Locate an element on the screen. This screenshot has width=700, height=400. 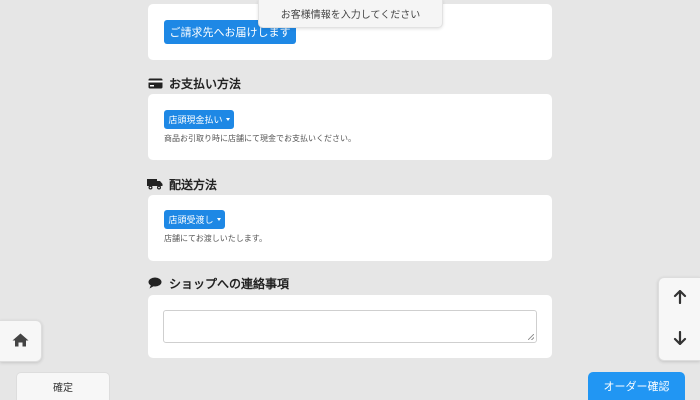
delivery-section-title: 配送方法 is located at coordinates (182, 184).